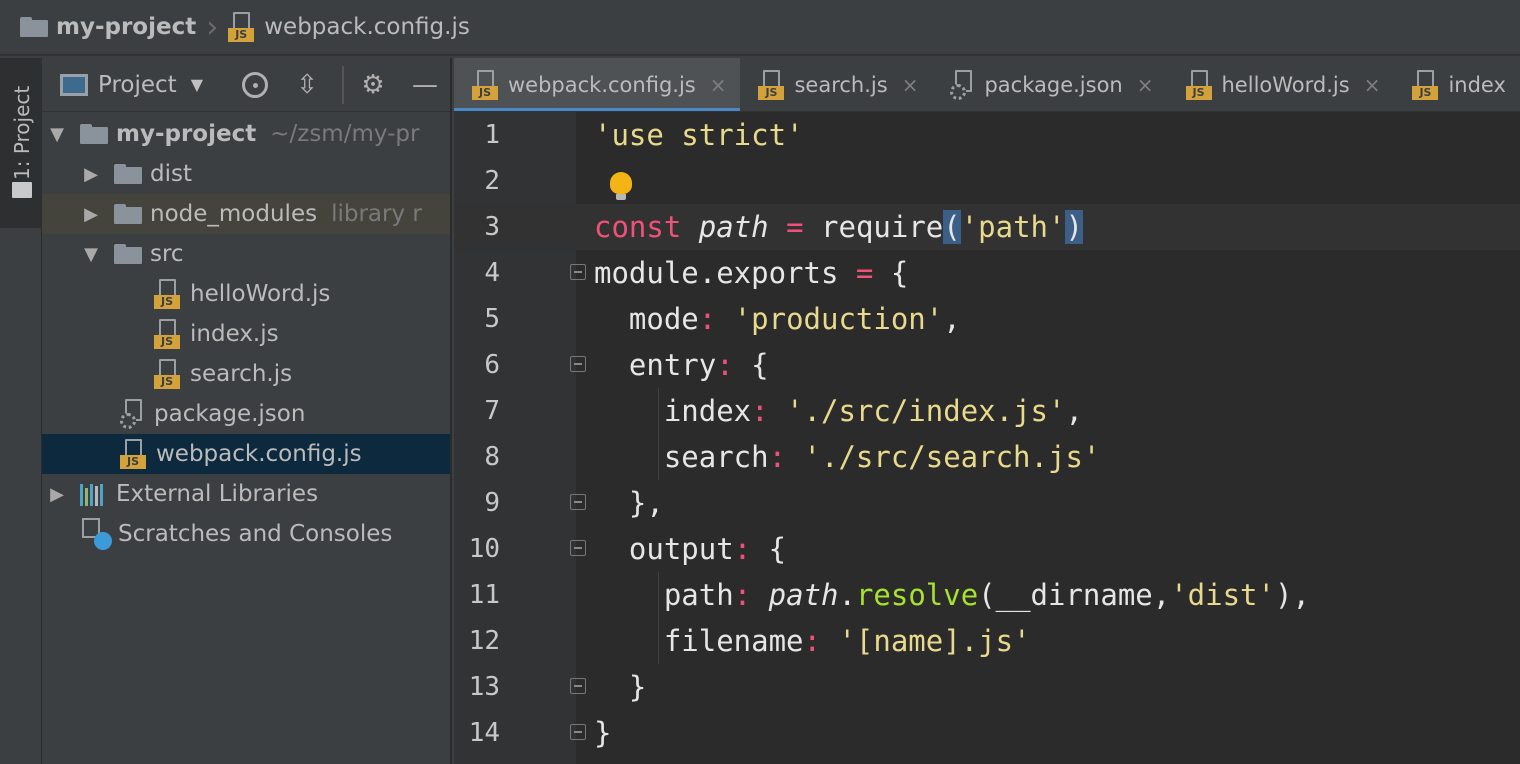 The image size is (1520, 764). What do you see at coordinates (171, 174) in the screenshot?
I see `tree-item-label: dist` at bounding box center [171, 174].